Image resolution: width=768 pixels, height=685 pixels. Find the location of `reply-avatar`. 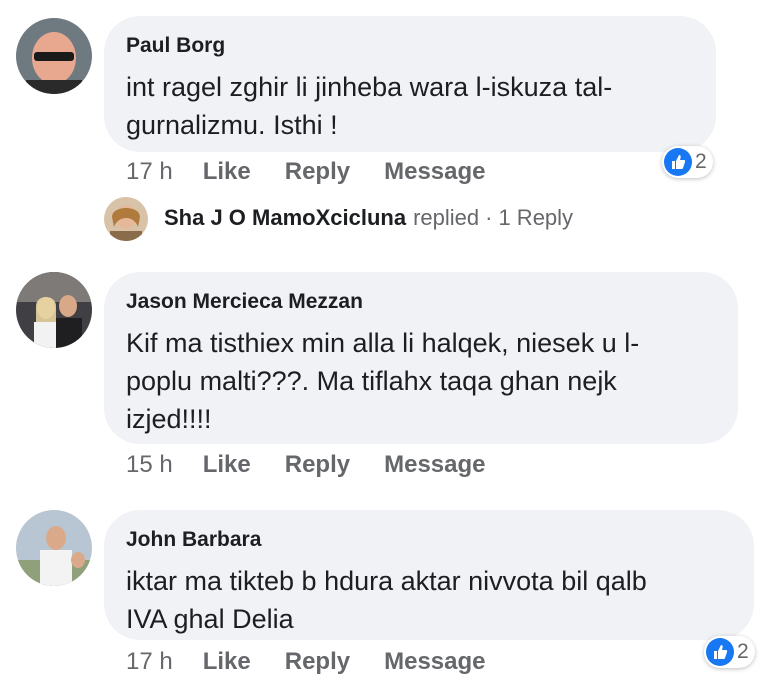

reply-avatar is located at coordinates (126, 219).